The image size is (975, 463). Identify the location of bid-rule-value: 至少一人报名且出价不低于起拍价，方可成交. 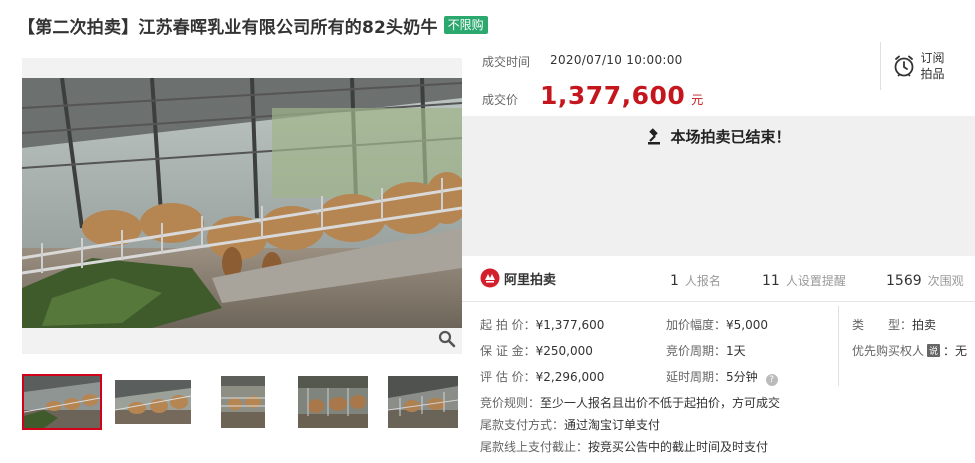
(660, 403).